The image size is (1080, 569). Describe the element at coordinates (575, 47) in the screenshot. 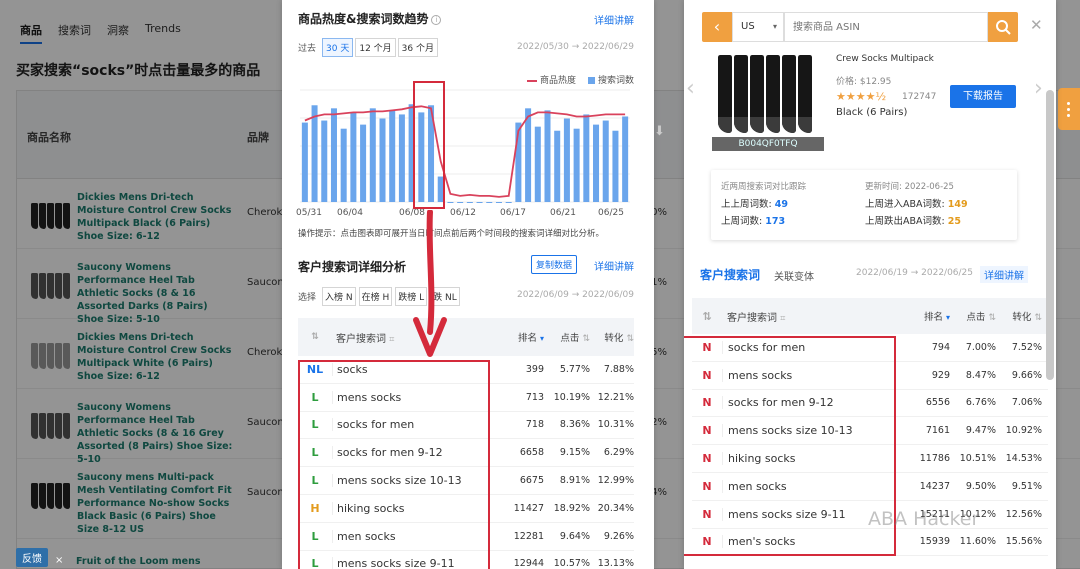

I see `date-range: 2022/05/30 → 2022/06/29` at that location.